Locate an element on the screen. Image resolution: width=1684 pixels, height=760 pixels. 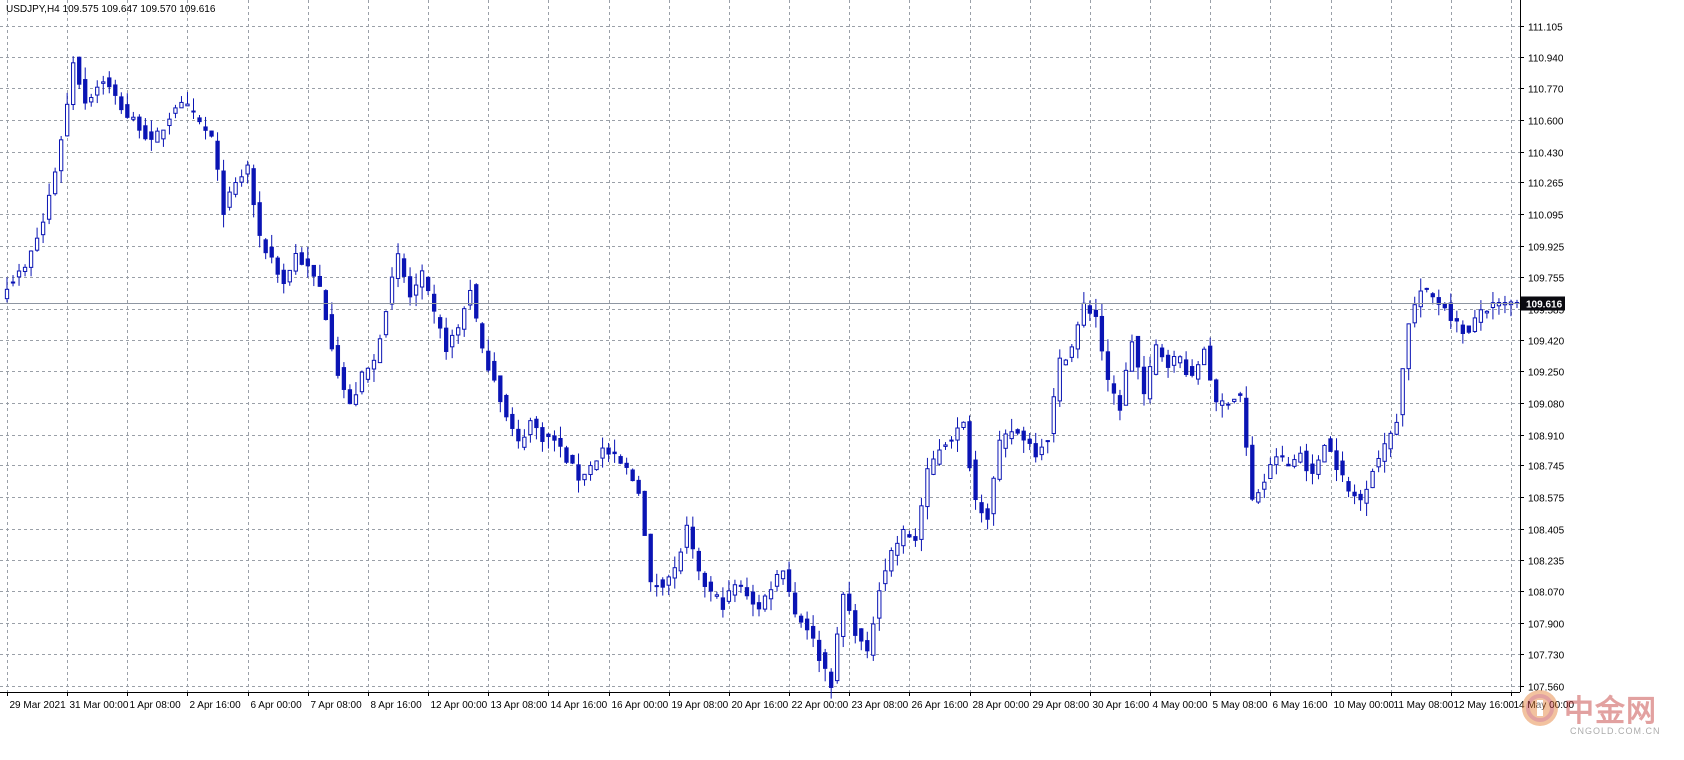
price-tick-label: 110.095 is located at coordinates (1546, 216).